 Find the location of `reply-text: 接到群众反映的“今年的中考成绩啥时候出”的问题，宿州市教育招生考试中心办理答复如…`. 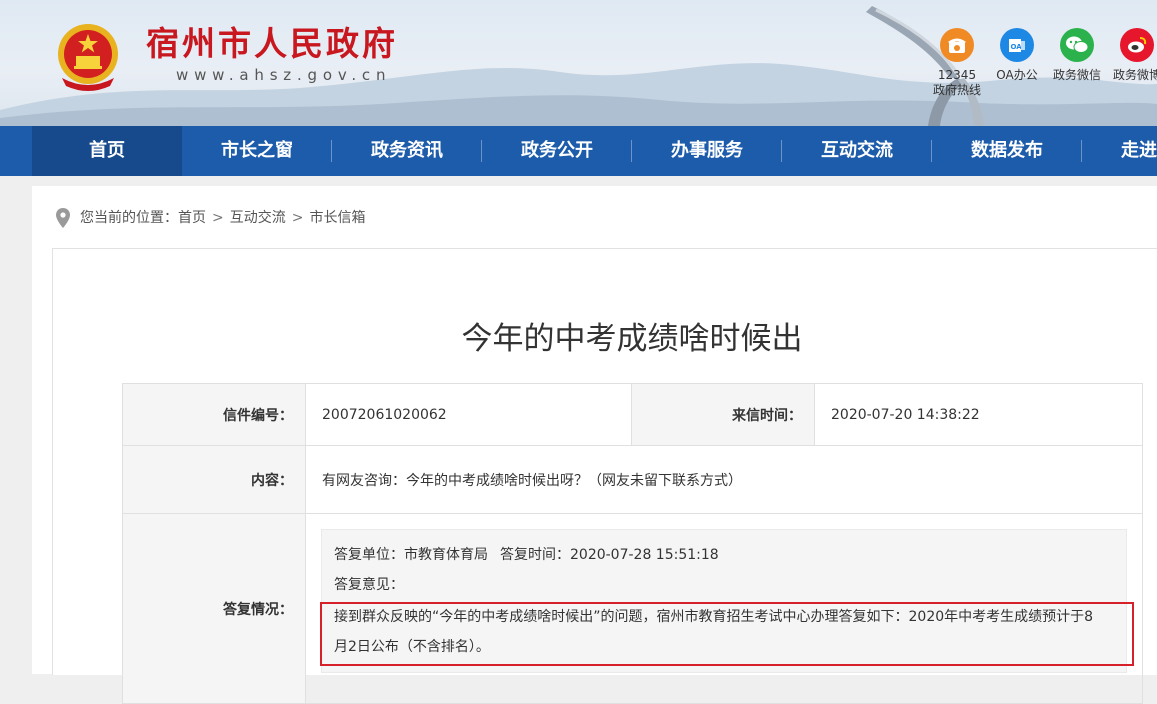

reply-text: 接到群众反映的“今年的中考成绩啥时候出”的问题，宿州市教育招生考试中心办理答复如… is located at coordinates (714, 632).